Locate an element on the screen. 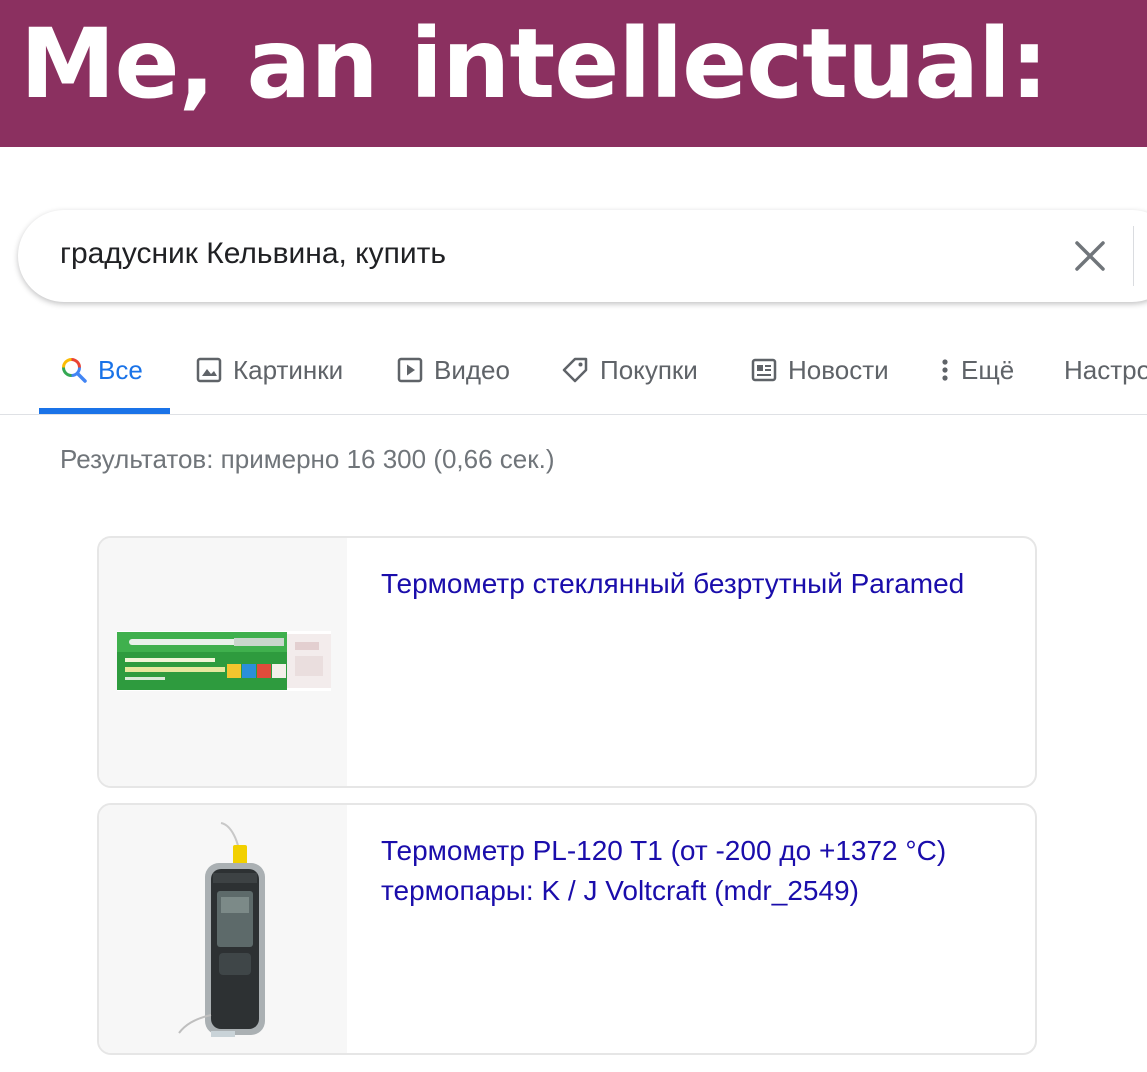 This screenshot has width=1147, height=1072. tab-news: Новости is located at coordinates (819, 370).